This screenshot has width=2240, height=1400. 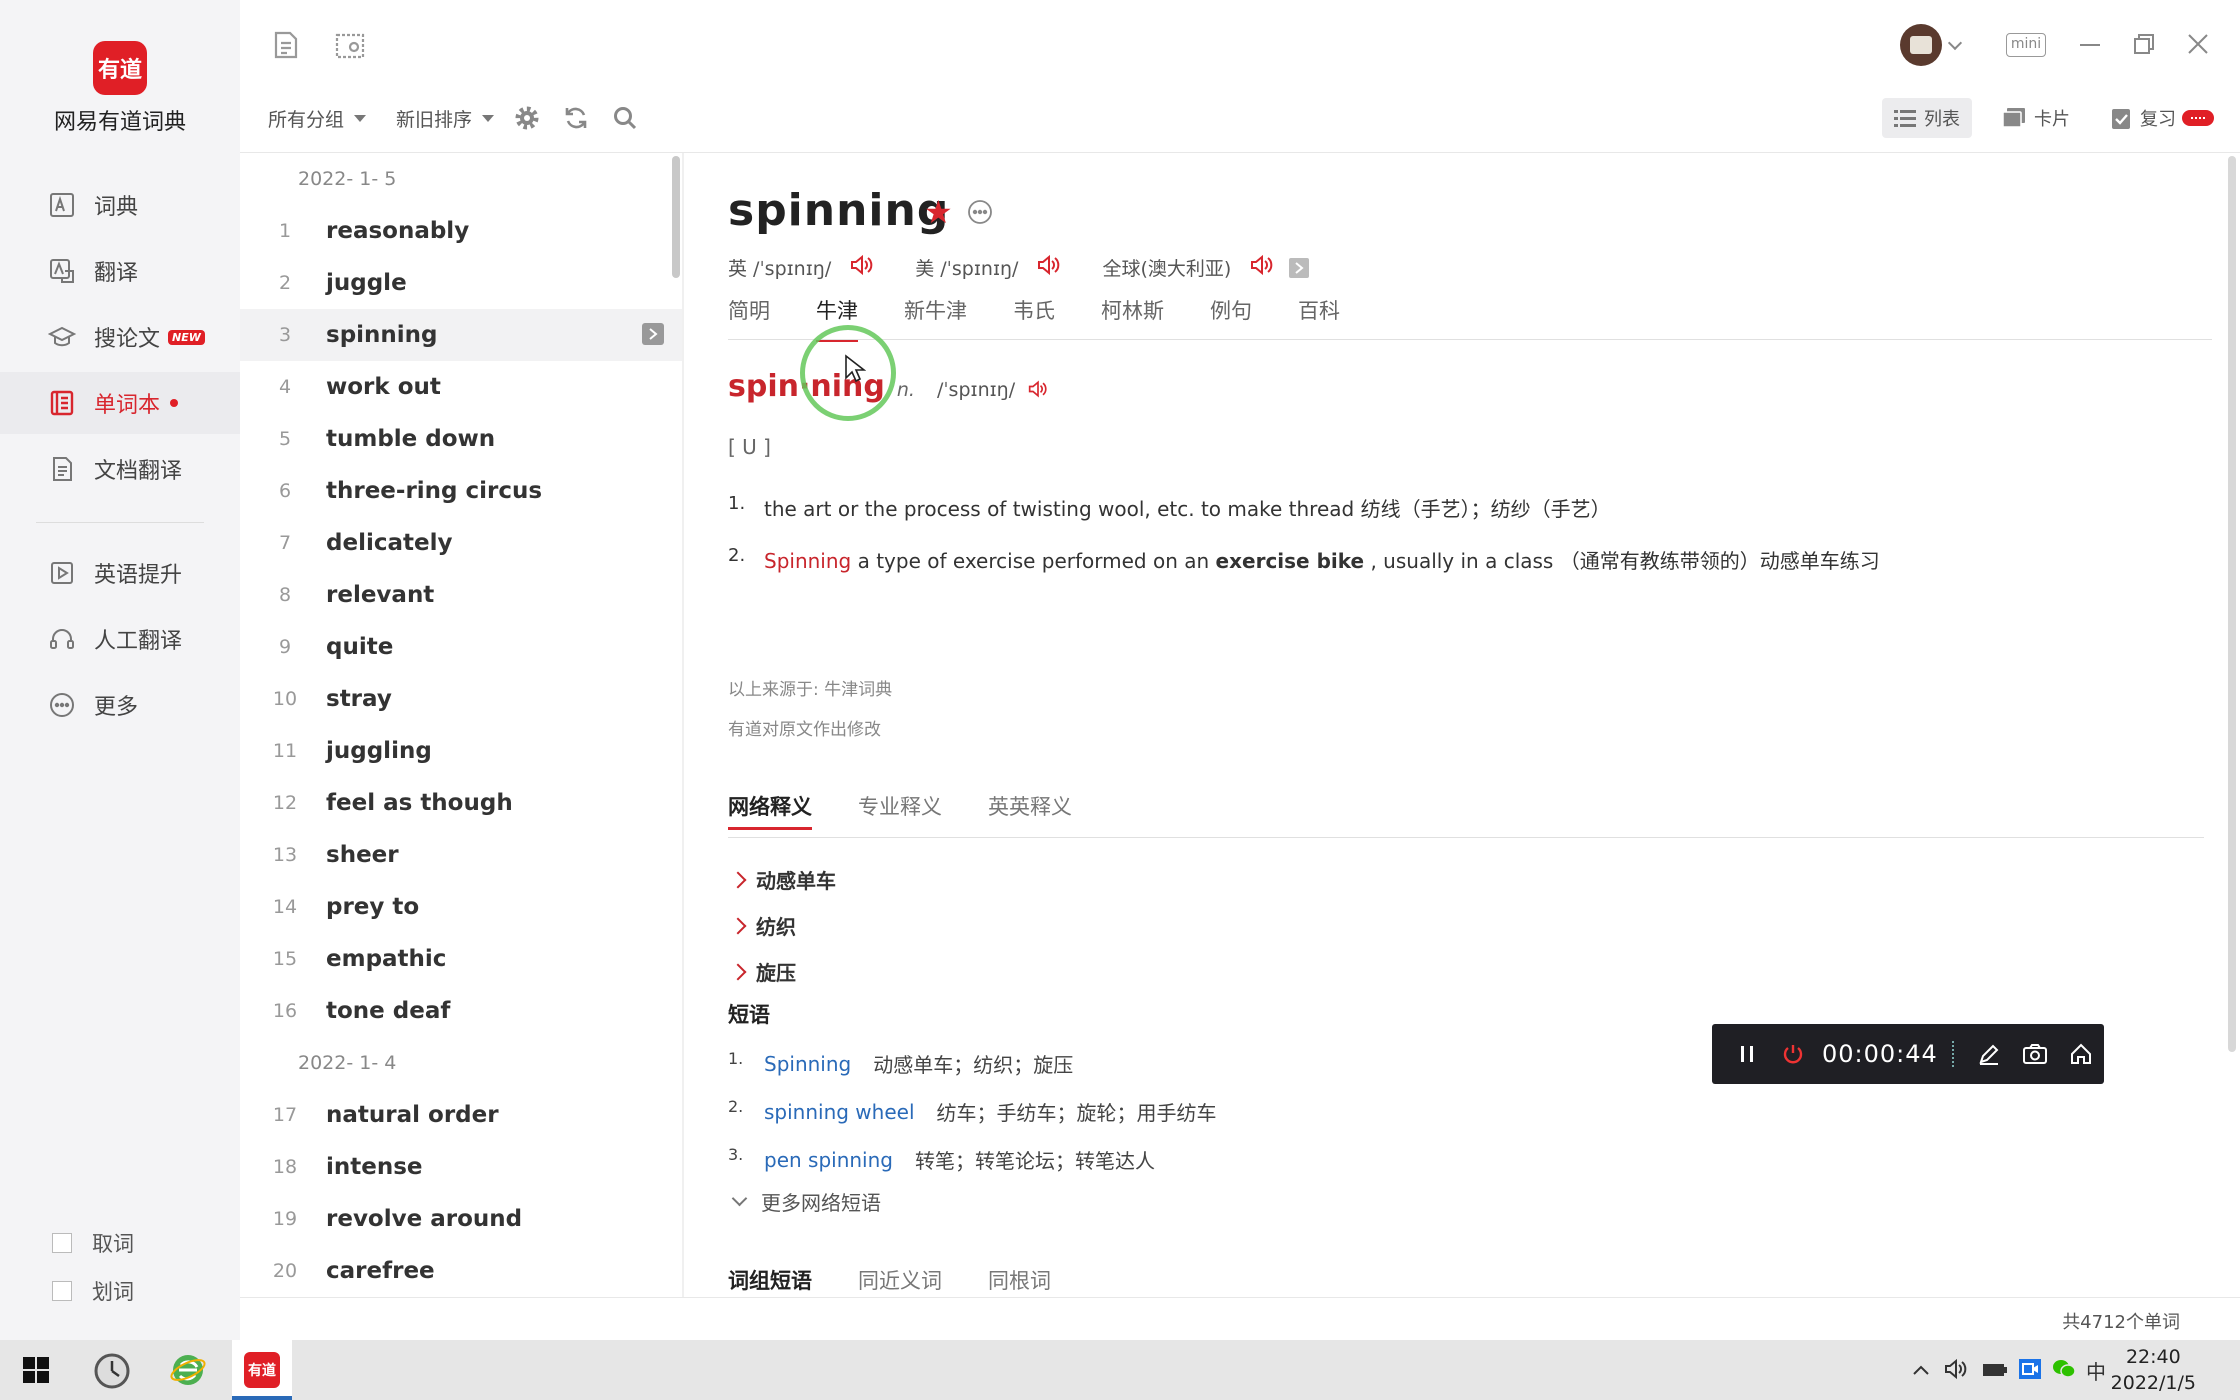 I want to click on quick-lookup-checkbox: 取词, so click(x=93, y=1243).